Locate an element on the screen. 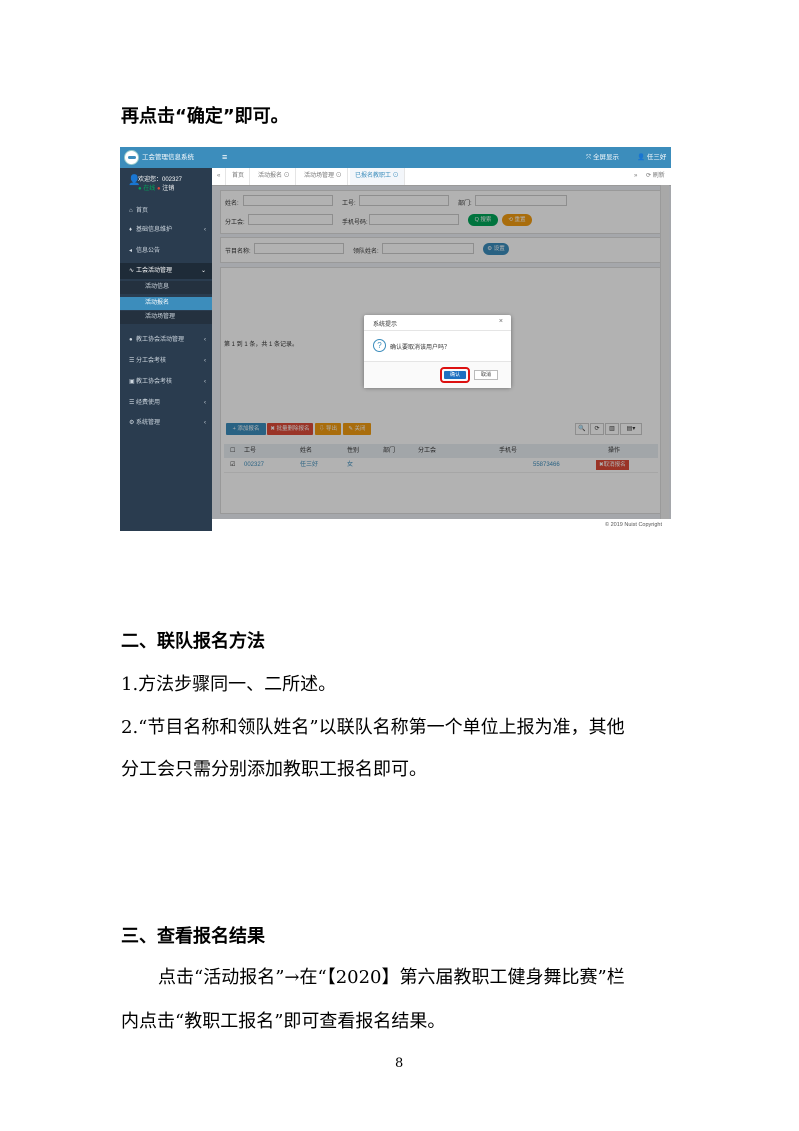  dialog-footer: 确认 取消 is located at coordinates (437, 374).